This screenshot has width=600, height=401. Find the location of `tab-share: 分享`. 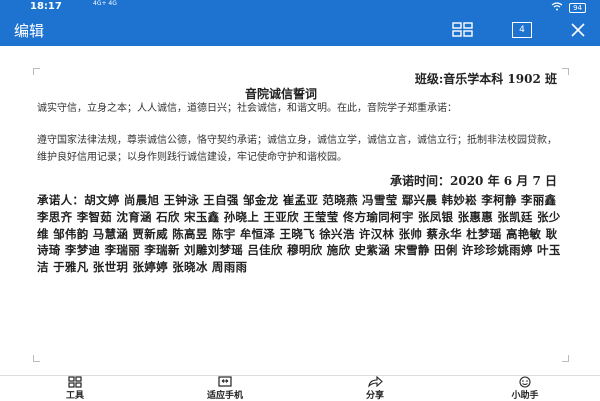

tab-share: 分享 is located at coordinates (375, 388).